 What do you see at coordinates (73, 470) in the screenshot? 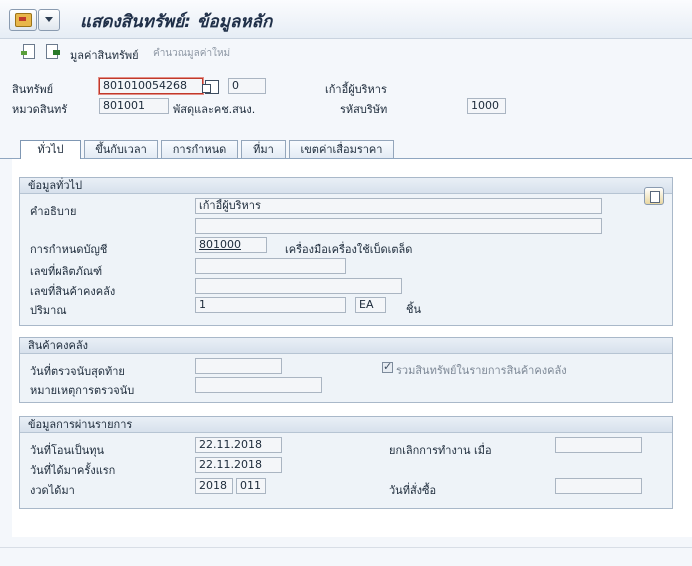
I see `first-acquisition-label: วันที่ได้มาครั้งแรก` at bounding box center [73, 470].